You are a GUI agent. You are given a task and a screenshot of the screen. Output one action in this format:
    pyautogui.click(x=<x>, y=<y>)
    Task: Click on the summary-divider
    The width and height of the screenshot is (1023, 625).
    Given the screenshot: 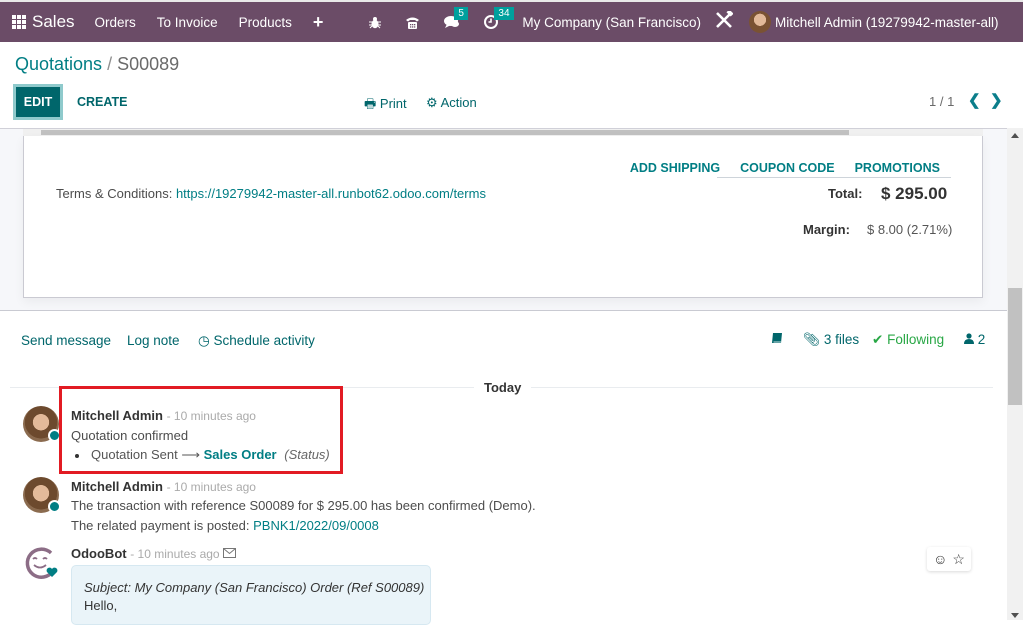 What is the action you would take?
    pyautogui.click(x=834, y=177)
    